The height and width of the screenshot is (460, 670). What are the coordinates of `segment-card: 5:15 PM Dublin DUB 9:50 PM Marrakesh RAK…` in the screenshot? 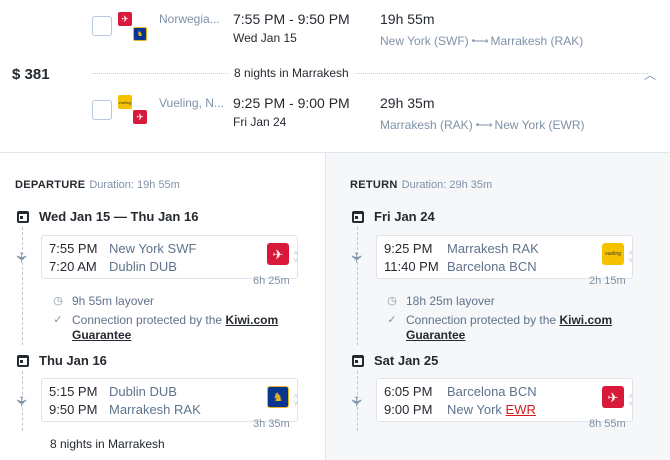 It's located at (169, 400).